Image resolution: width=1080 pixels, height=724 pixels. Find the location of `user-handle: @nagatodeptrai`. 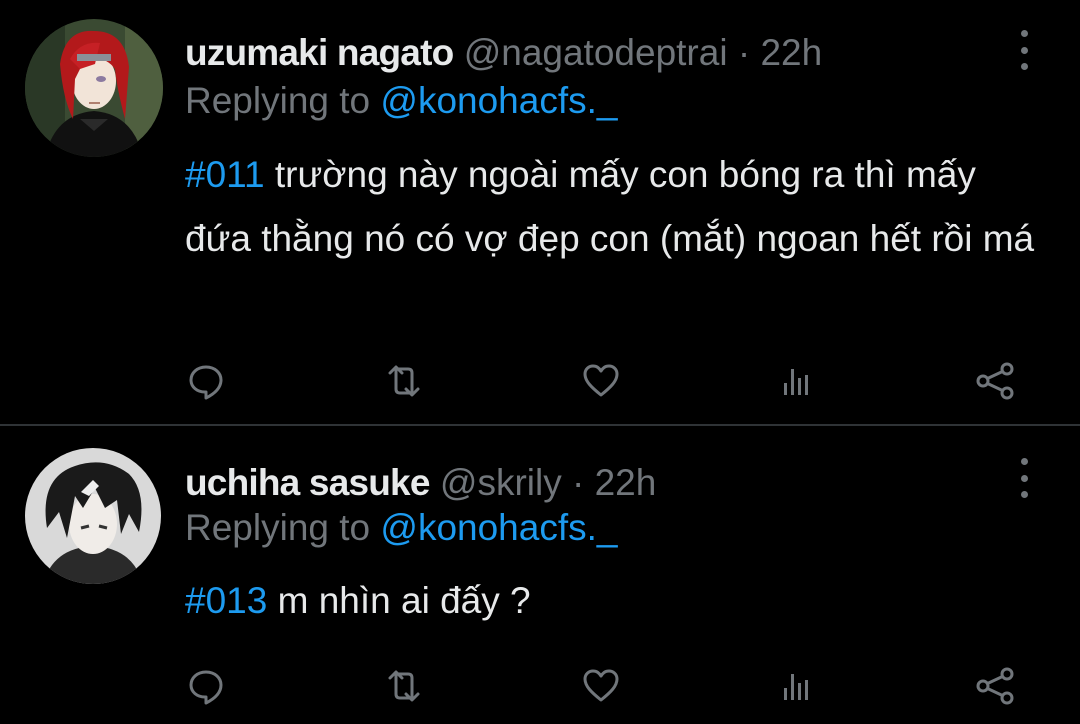

user-handle: @nagatodeptrai is located at coordinates (596, 52).